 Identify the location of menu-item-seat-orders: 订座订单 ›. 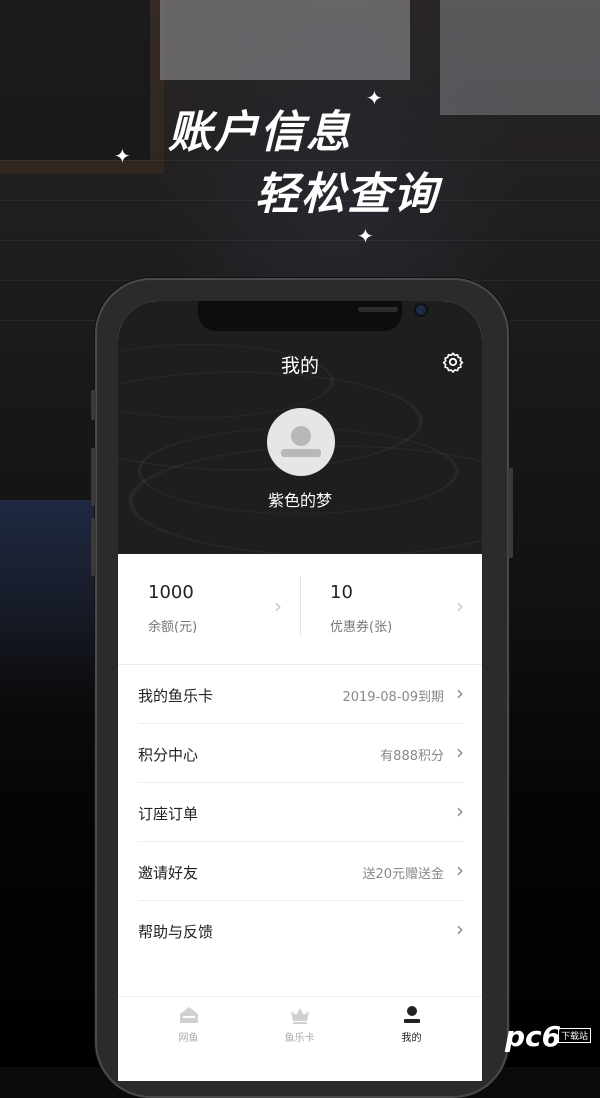
(301, 812).